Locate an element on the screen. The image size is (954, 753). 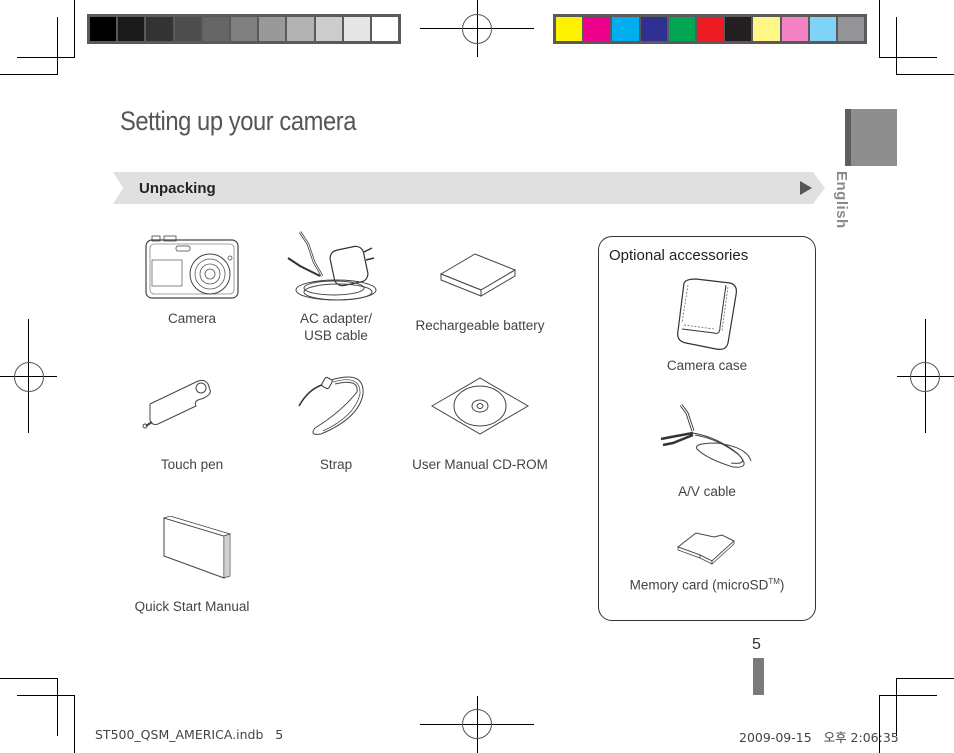
touch-pen-icon is located at coordinates (176, 404).